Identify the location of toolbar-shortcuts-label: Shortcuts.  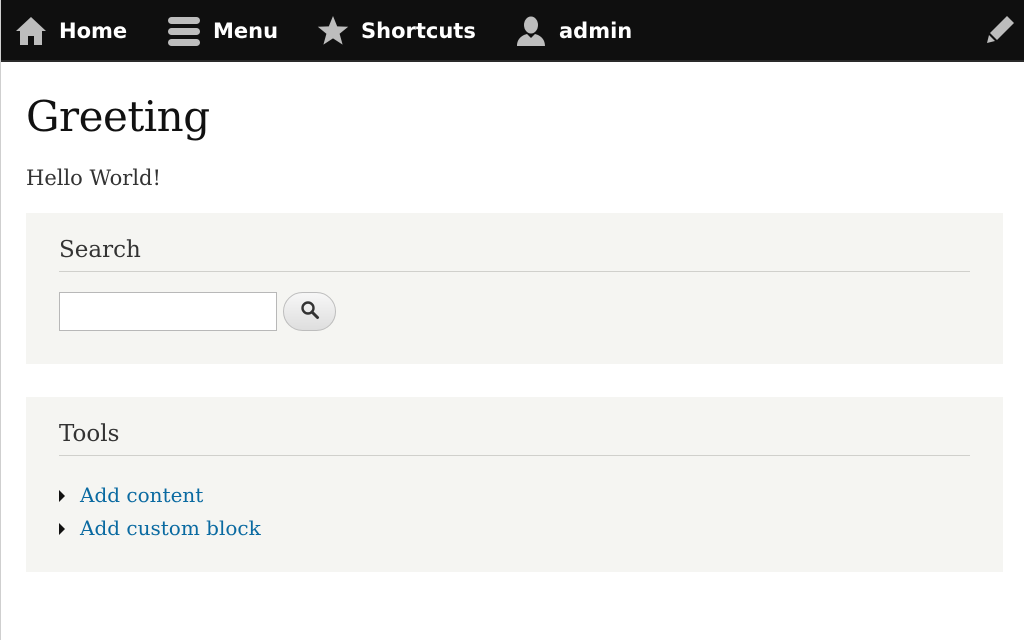
(418, 31).